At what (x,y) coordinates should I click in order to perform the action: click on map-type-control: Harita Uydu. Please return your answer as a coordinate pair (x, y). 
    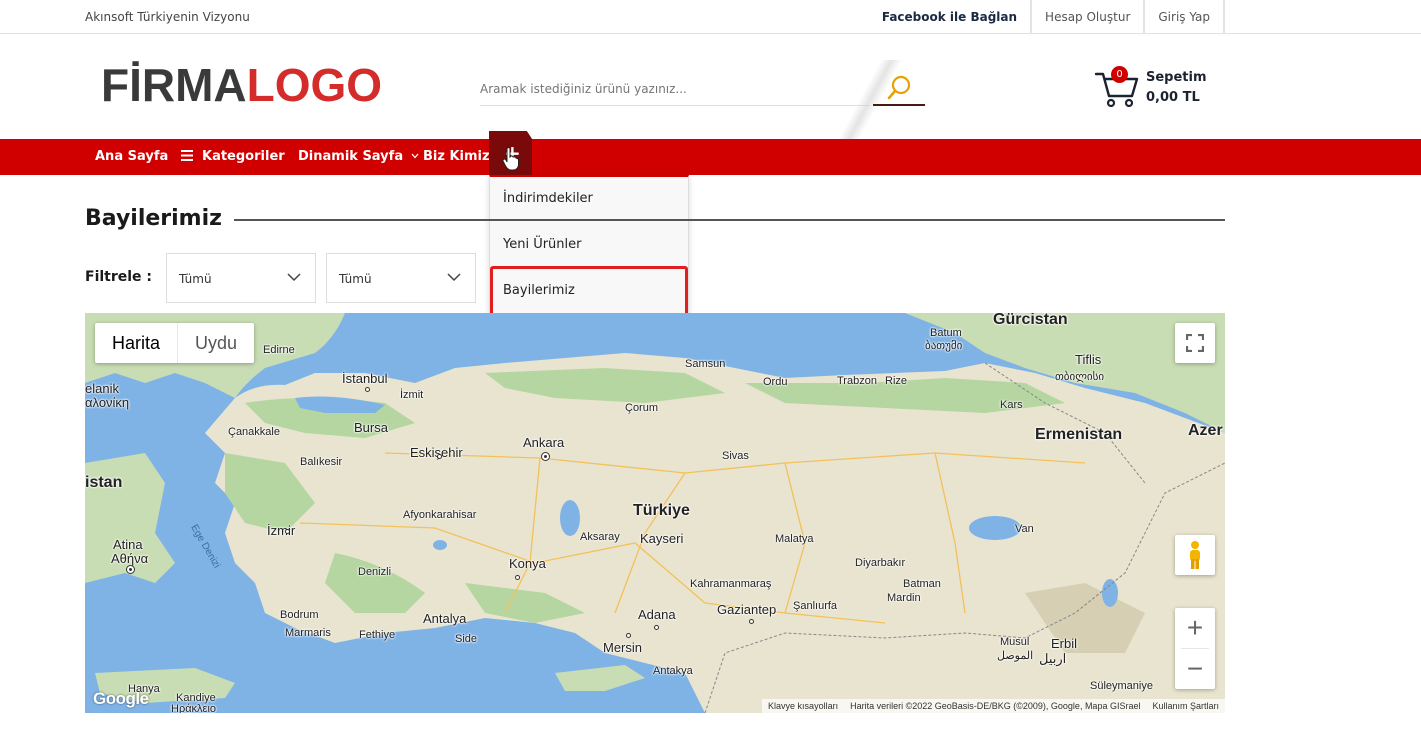
    Looking at the image, I should click on (175, 343).